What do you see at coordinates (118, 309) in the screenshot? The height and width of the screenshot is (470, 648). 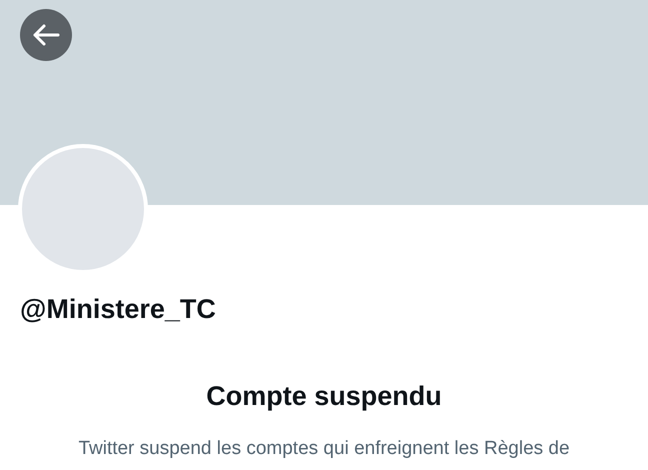 I see `profile-handle: @Ministere_TC` at bounding box center [118, 309].